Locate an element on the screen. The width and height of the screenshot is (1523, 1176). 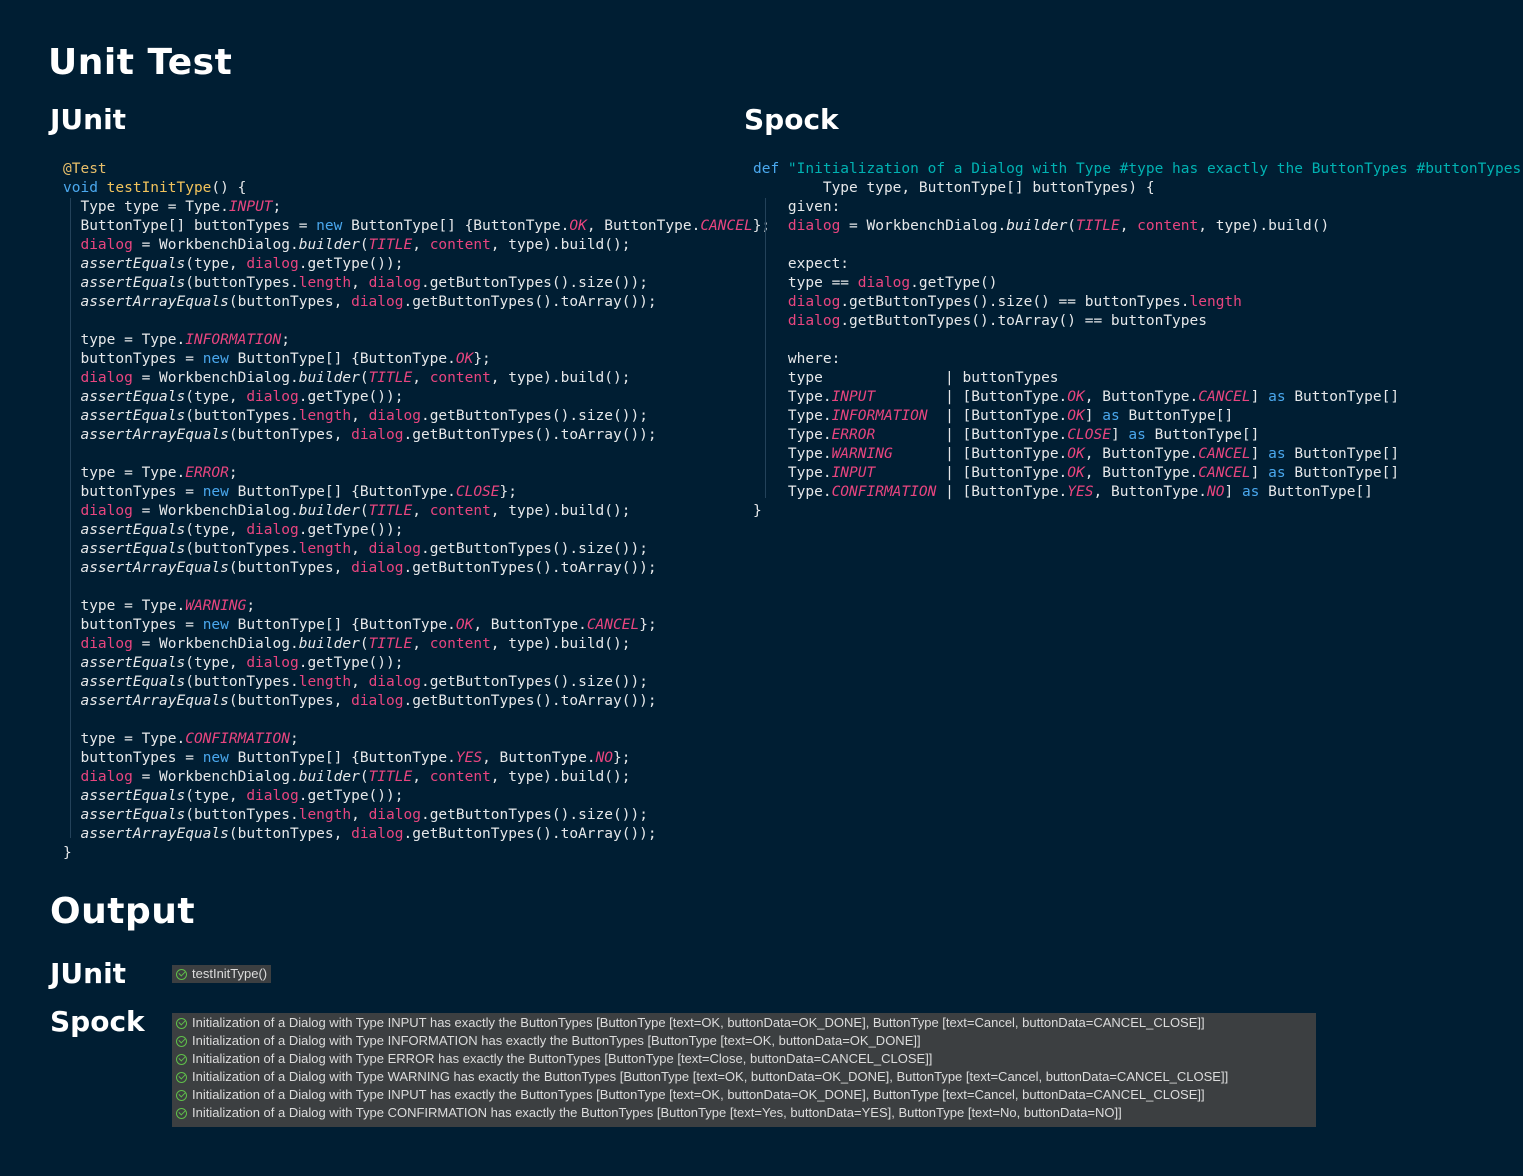
code-token: length is located at coordinates (325, 549).